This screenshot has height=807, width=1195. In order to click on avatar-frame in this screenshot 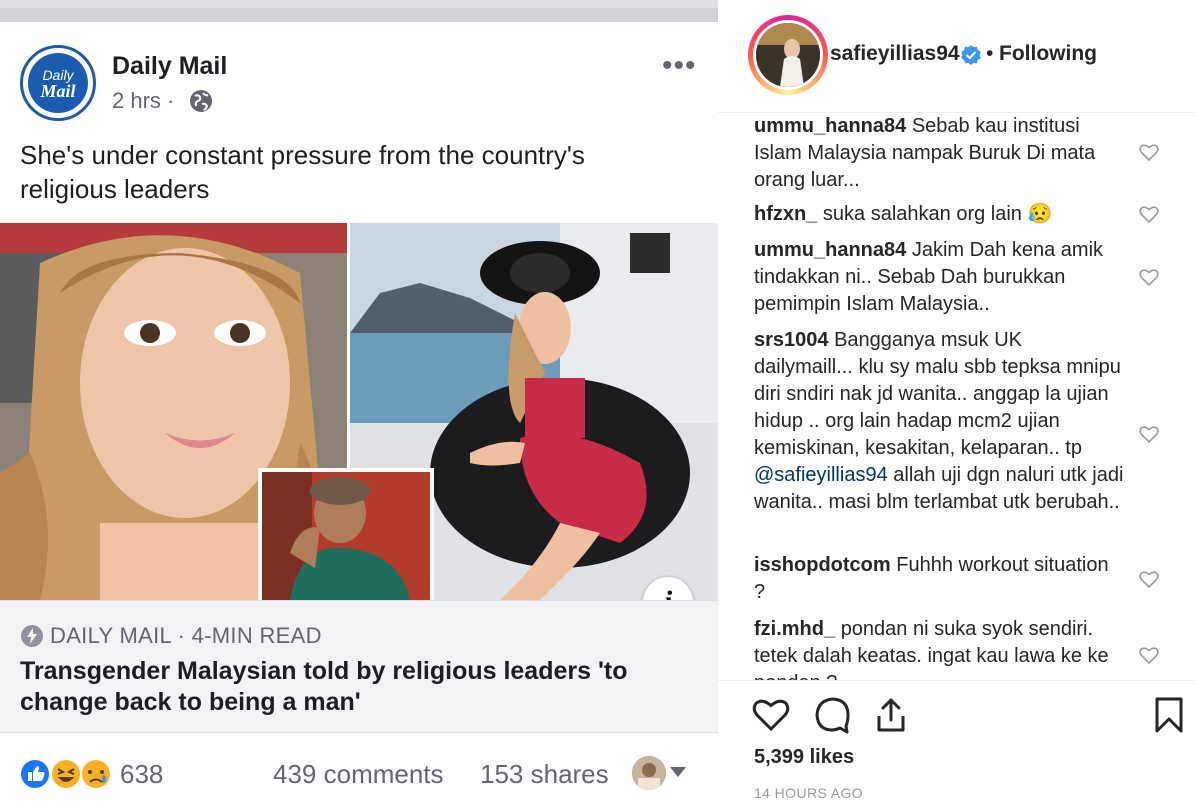, I will do `click(788, 55)`.